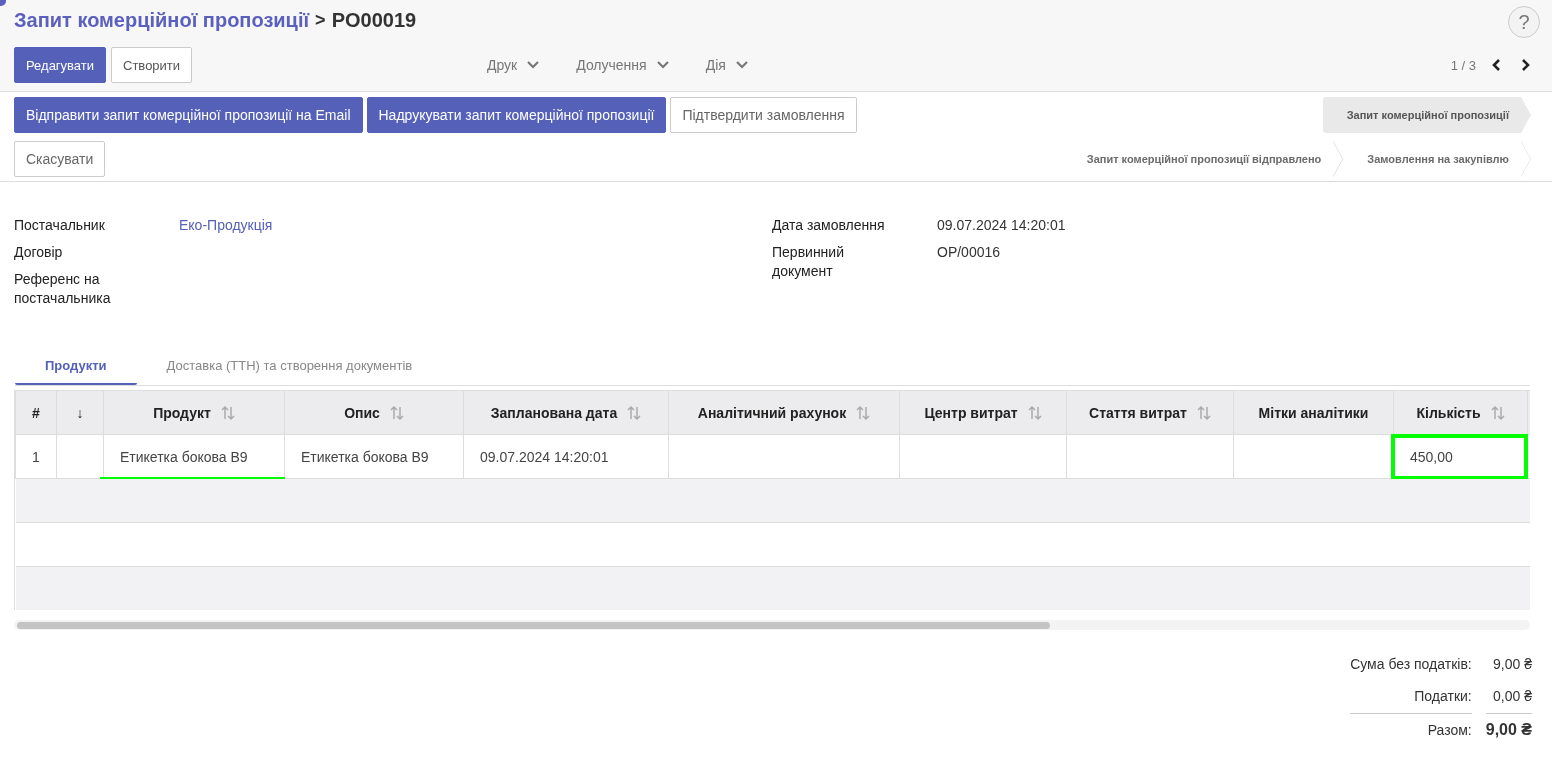 This screenshot has height=762, width=1552. What do you see at coordinates (1150, 412) in the screenshot?
I see `column-header: Стаття витрат` at bounding box center [1150, 412].